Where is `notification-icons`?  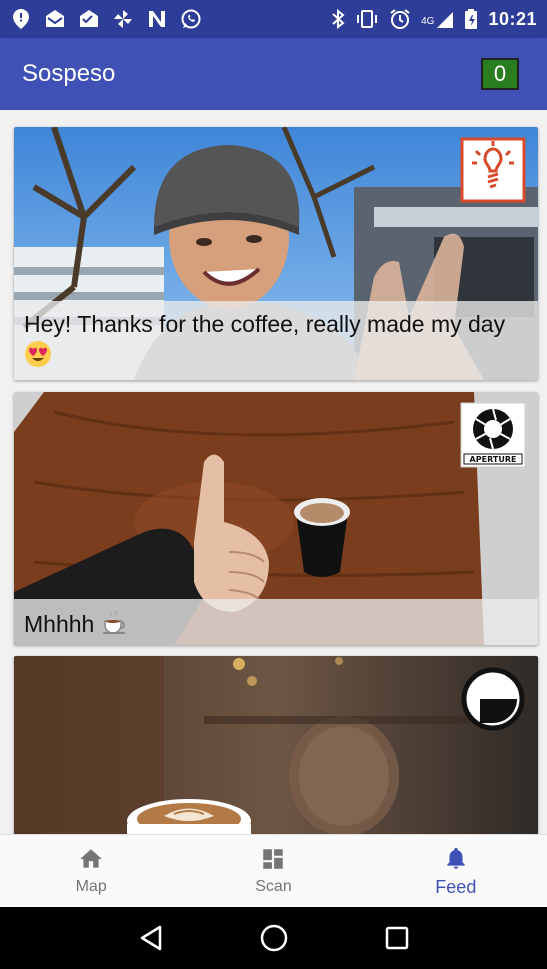 notification-icons is located at coordinates (106, 19).